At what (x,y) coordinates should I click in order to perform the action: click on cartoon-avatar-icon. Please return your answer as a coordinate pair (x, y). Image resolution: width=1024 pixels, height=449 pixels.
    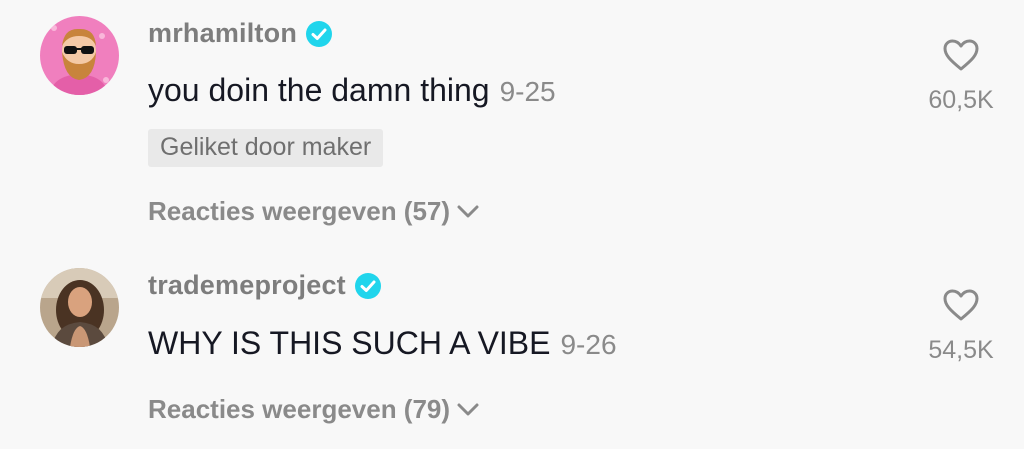
    Looking at the image, I should click on (79, 55).